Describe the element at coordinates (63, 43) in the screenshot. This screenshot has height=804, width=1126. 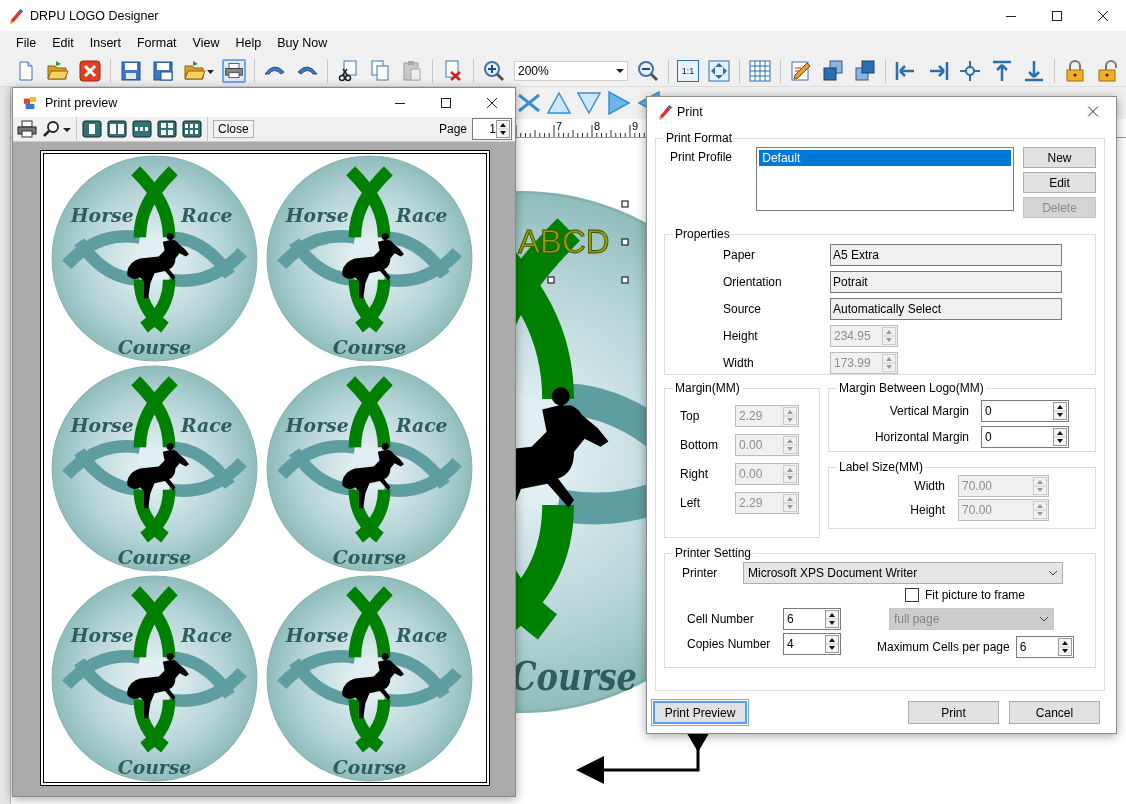
I see `menu-item: Edit` at that location.